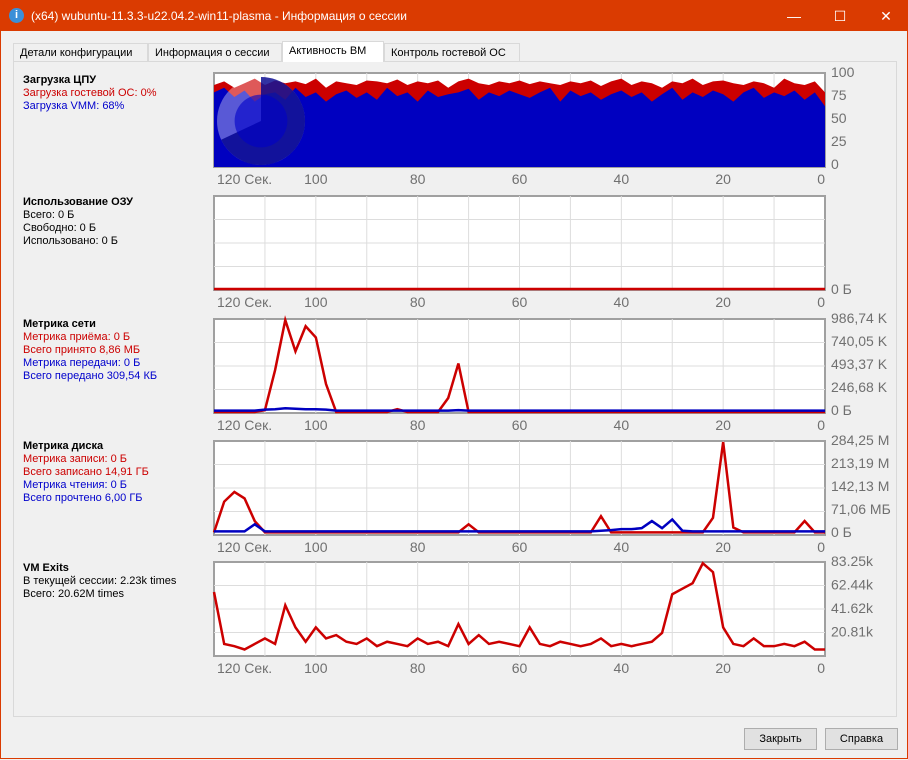 The image size is (908, 760). I want to click on disk-x-tick: 60, so click(520, 547).